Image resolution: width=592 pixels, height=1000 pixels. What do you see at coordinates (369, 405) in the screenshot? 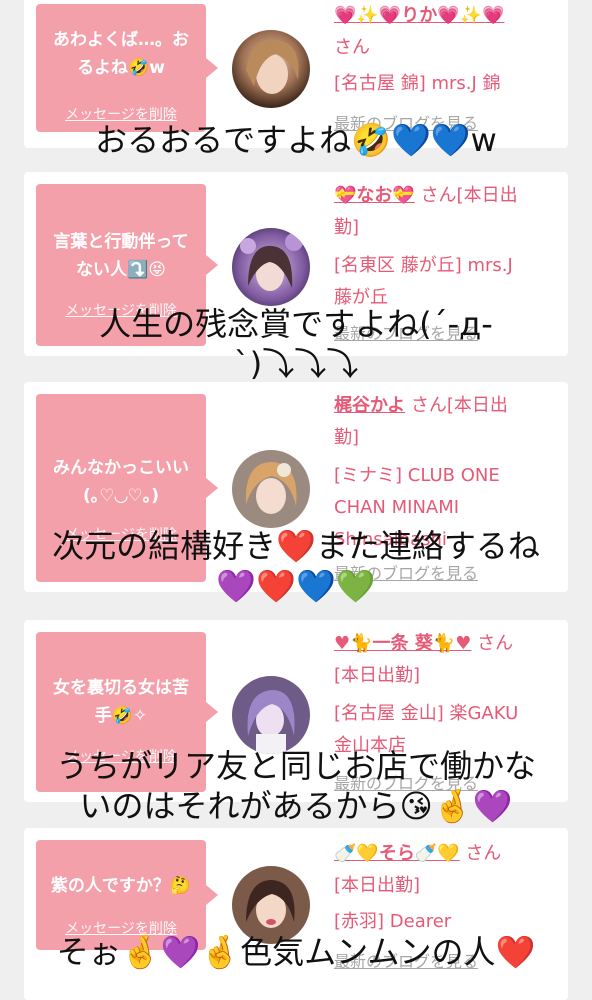
I see `cast-name-link: 梶谷かよ` at bounding box center [369, 405].